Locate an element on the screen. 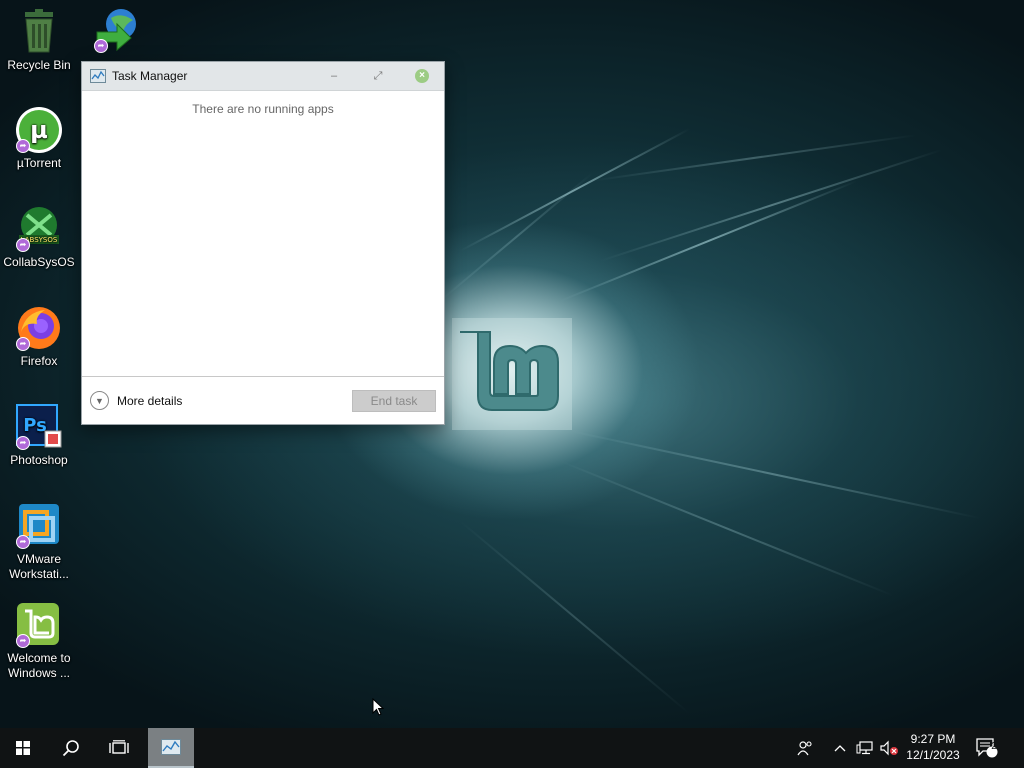 This screenshot has width=1024, height=768. search-button is located at coordinates (71, 748).